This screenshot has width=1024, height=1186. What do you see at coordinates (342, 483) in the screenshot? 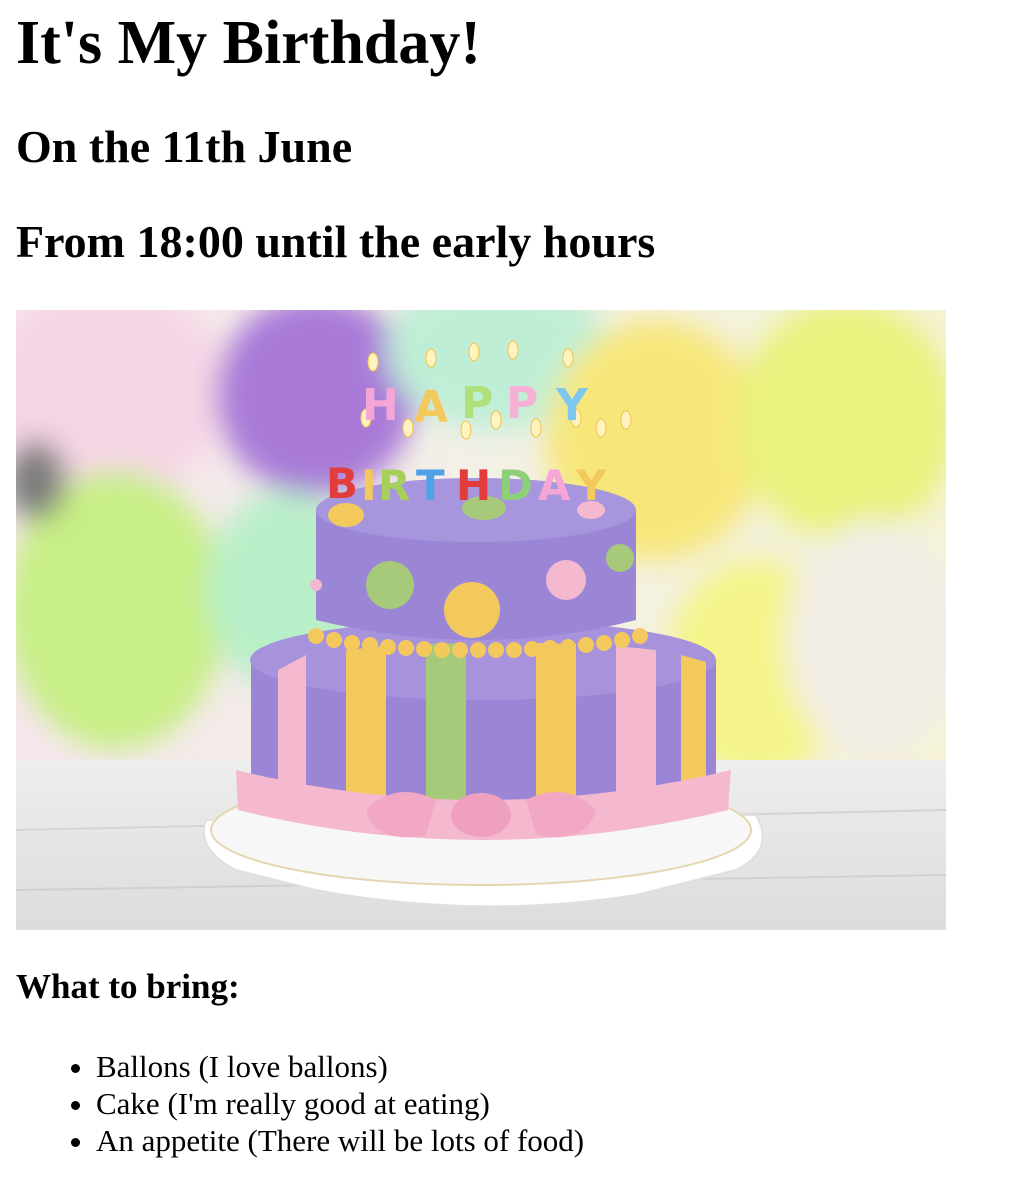
I see `svg-text: B` at bounding box center [342, 483].